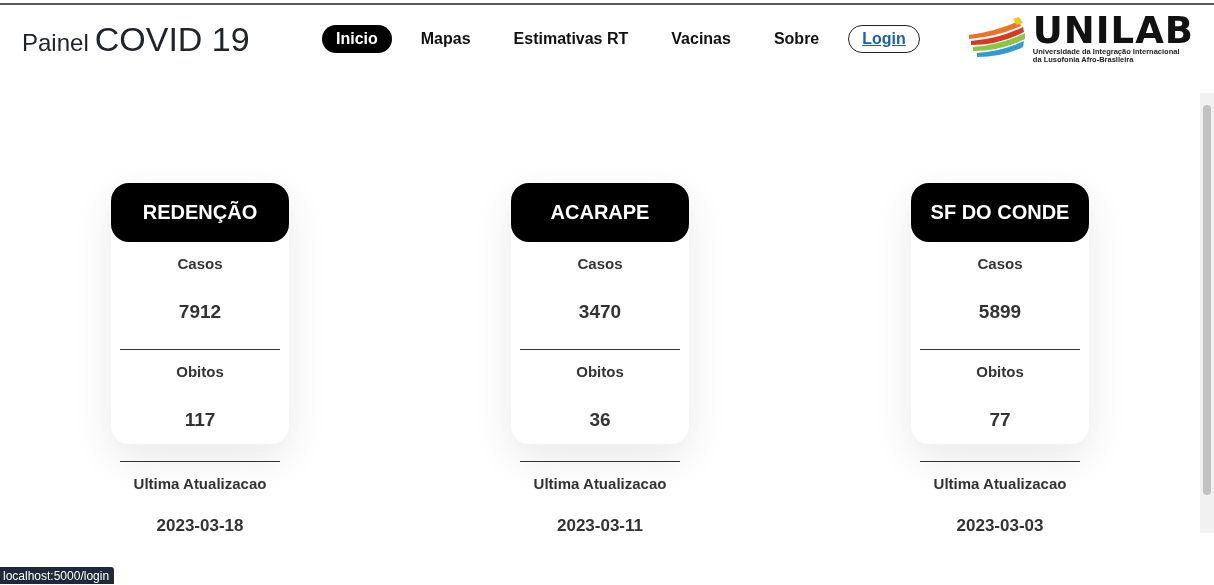 This screenshot has height=585, width=1214. What do you see at coordinates (200, 212) in the screenshot?
I see `city-name: REDENÇÃO` at bounding box center [200, 212].